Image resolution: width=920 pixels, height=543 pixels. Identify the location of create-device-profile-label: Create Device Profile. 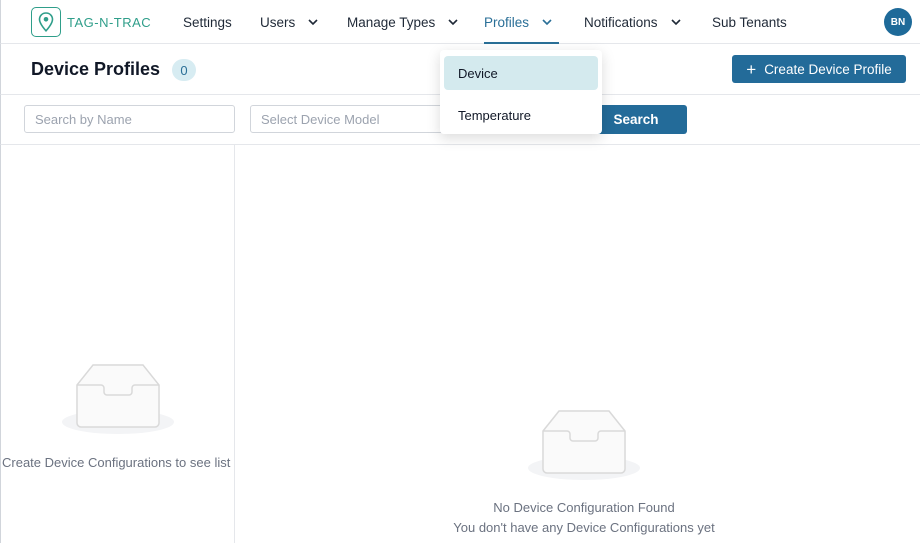
(828, 69).